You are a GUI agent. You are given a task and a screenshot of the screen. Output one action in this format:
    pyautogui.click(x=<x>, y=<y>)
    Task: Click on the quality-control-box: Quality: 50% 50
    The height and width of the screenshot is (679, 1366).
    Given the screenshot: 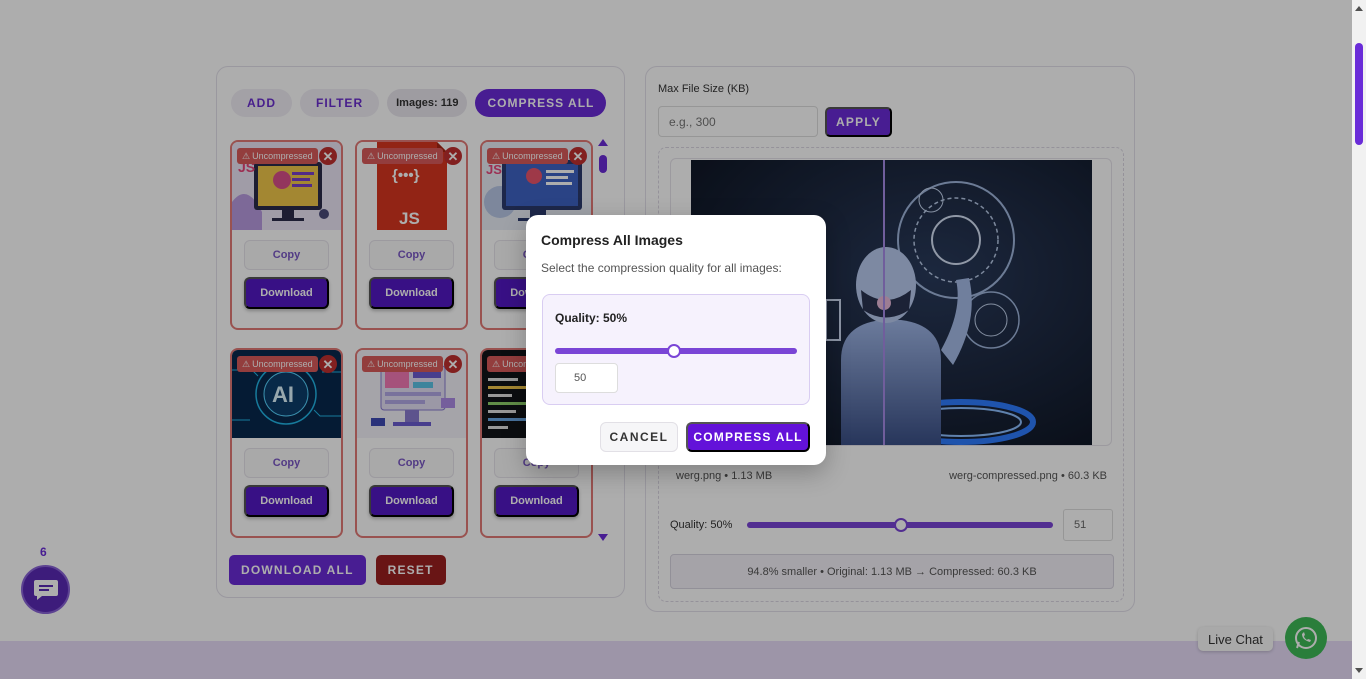 What is the action you would take?
    pyautogui.click(x=676, y=349)
    